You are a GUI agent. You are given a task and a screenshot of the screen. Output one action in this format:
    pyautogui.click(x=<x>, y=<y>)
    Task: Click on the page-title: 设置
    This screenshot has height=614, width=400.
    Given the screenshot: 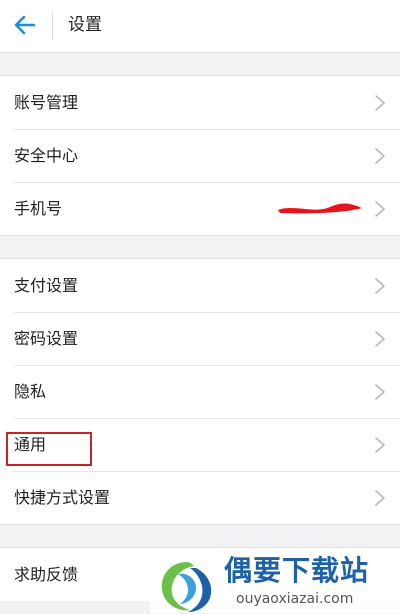 What is the action you would take?
    pyautogui.click(x=85, y=25)
    